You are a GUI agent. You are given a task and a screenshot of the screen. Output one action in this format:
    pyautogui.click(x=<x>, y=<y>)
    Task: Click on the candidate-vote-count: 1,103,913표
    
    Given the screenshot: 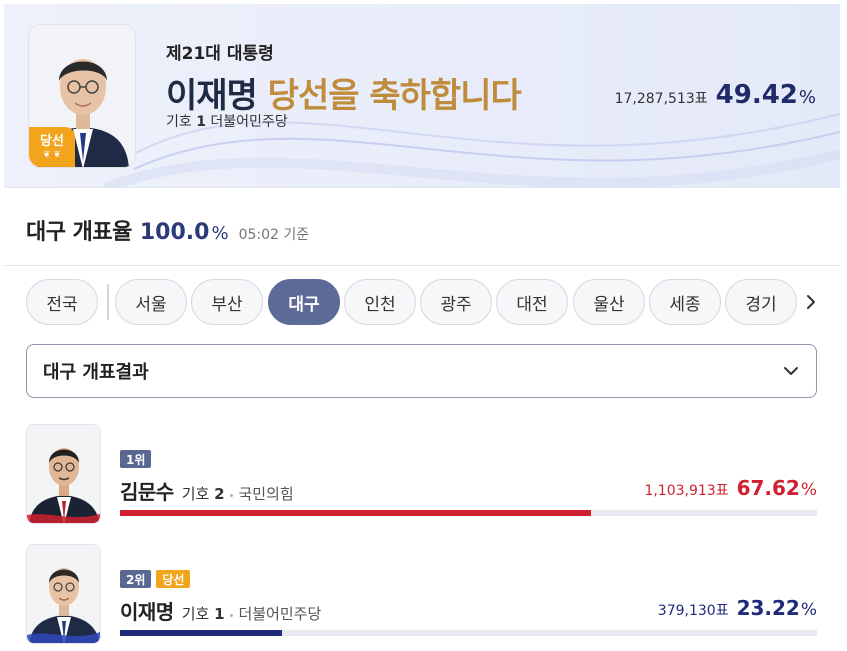 What is the action you would take?
    pyautogui.click(x=686, y=491)
    